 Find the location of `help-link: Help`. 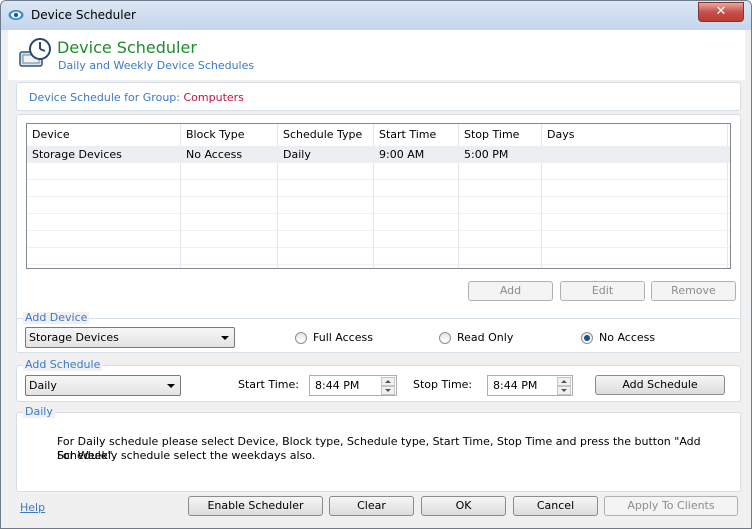

help-link: Help is located at coordinates (32, 507).